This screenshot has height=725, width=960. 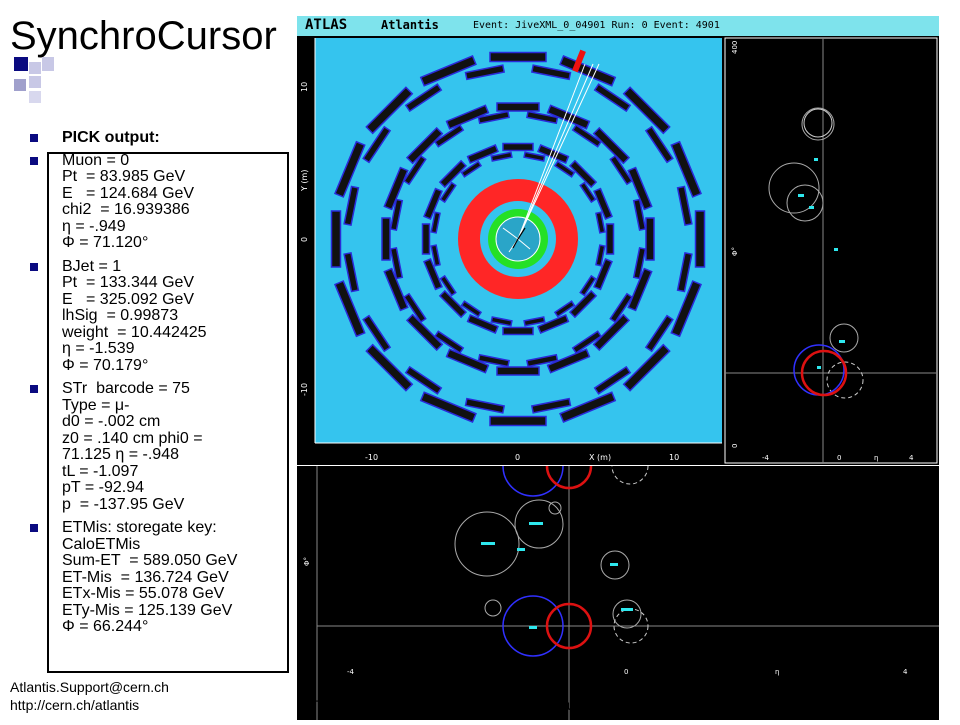 What do you see at coordinates (522, 457) in the screenshot?
I see `xy-x-ticks: -10 0 10 X (m)` at bounding box center [522, 457].